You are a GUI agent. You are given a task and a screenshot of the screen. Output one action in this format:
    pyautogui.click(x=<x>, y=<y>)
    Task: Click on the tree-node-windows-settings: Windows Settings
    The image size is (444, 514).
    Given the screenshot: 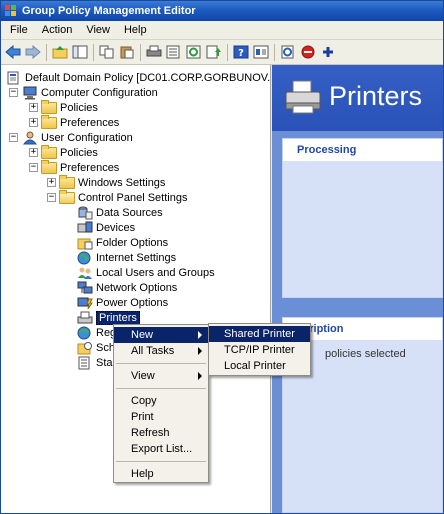 What is the action you would take?
    pyautogui.click(x=112, y=182)
    